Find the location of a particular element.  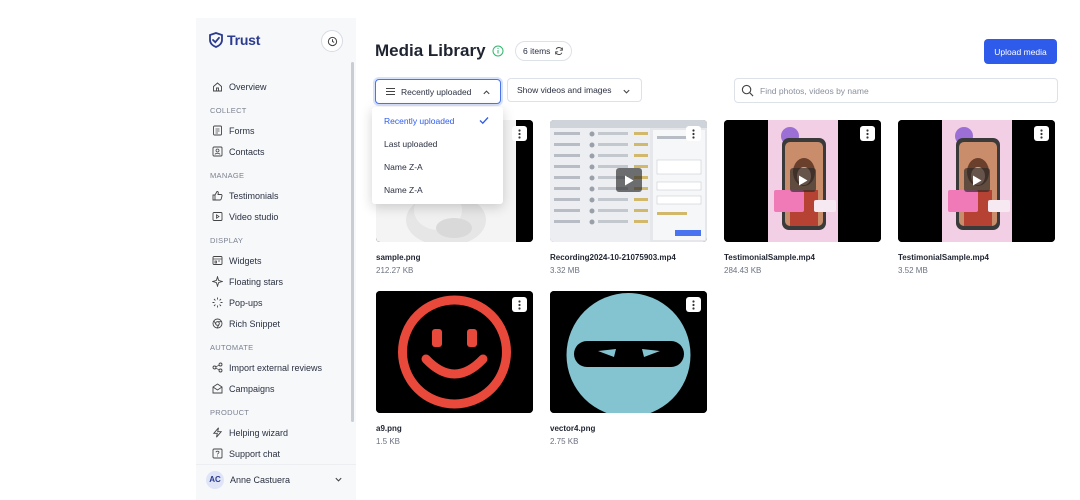

chrome-icon is located at coordinates (217, 323).